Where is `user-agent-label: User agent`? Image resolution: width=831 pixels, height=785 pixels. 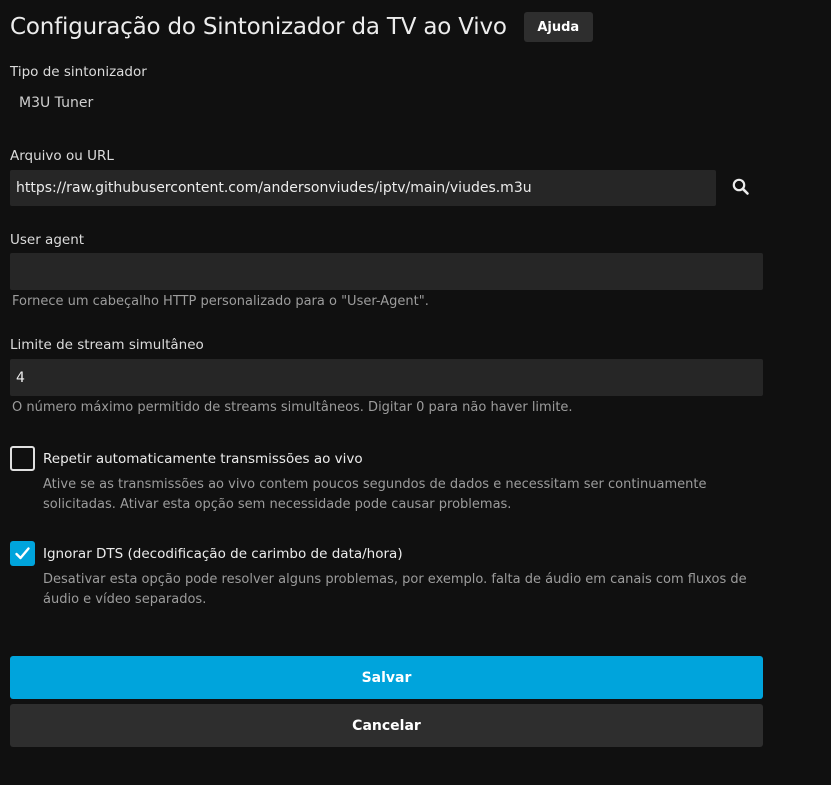 user-agent-label: User agent is located at coordinates (47, 240).